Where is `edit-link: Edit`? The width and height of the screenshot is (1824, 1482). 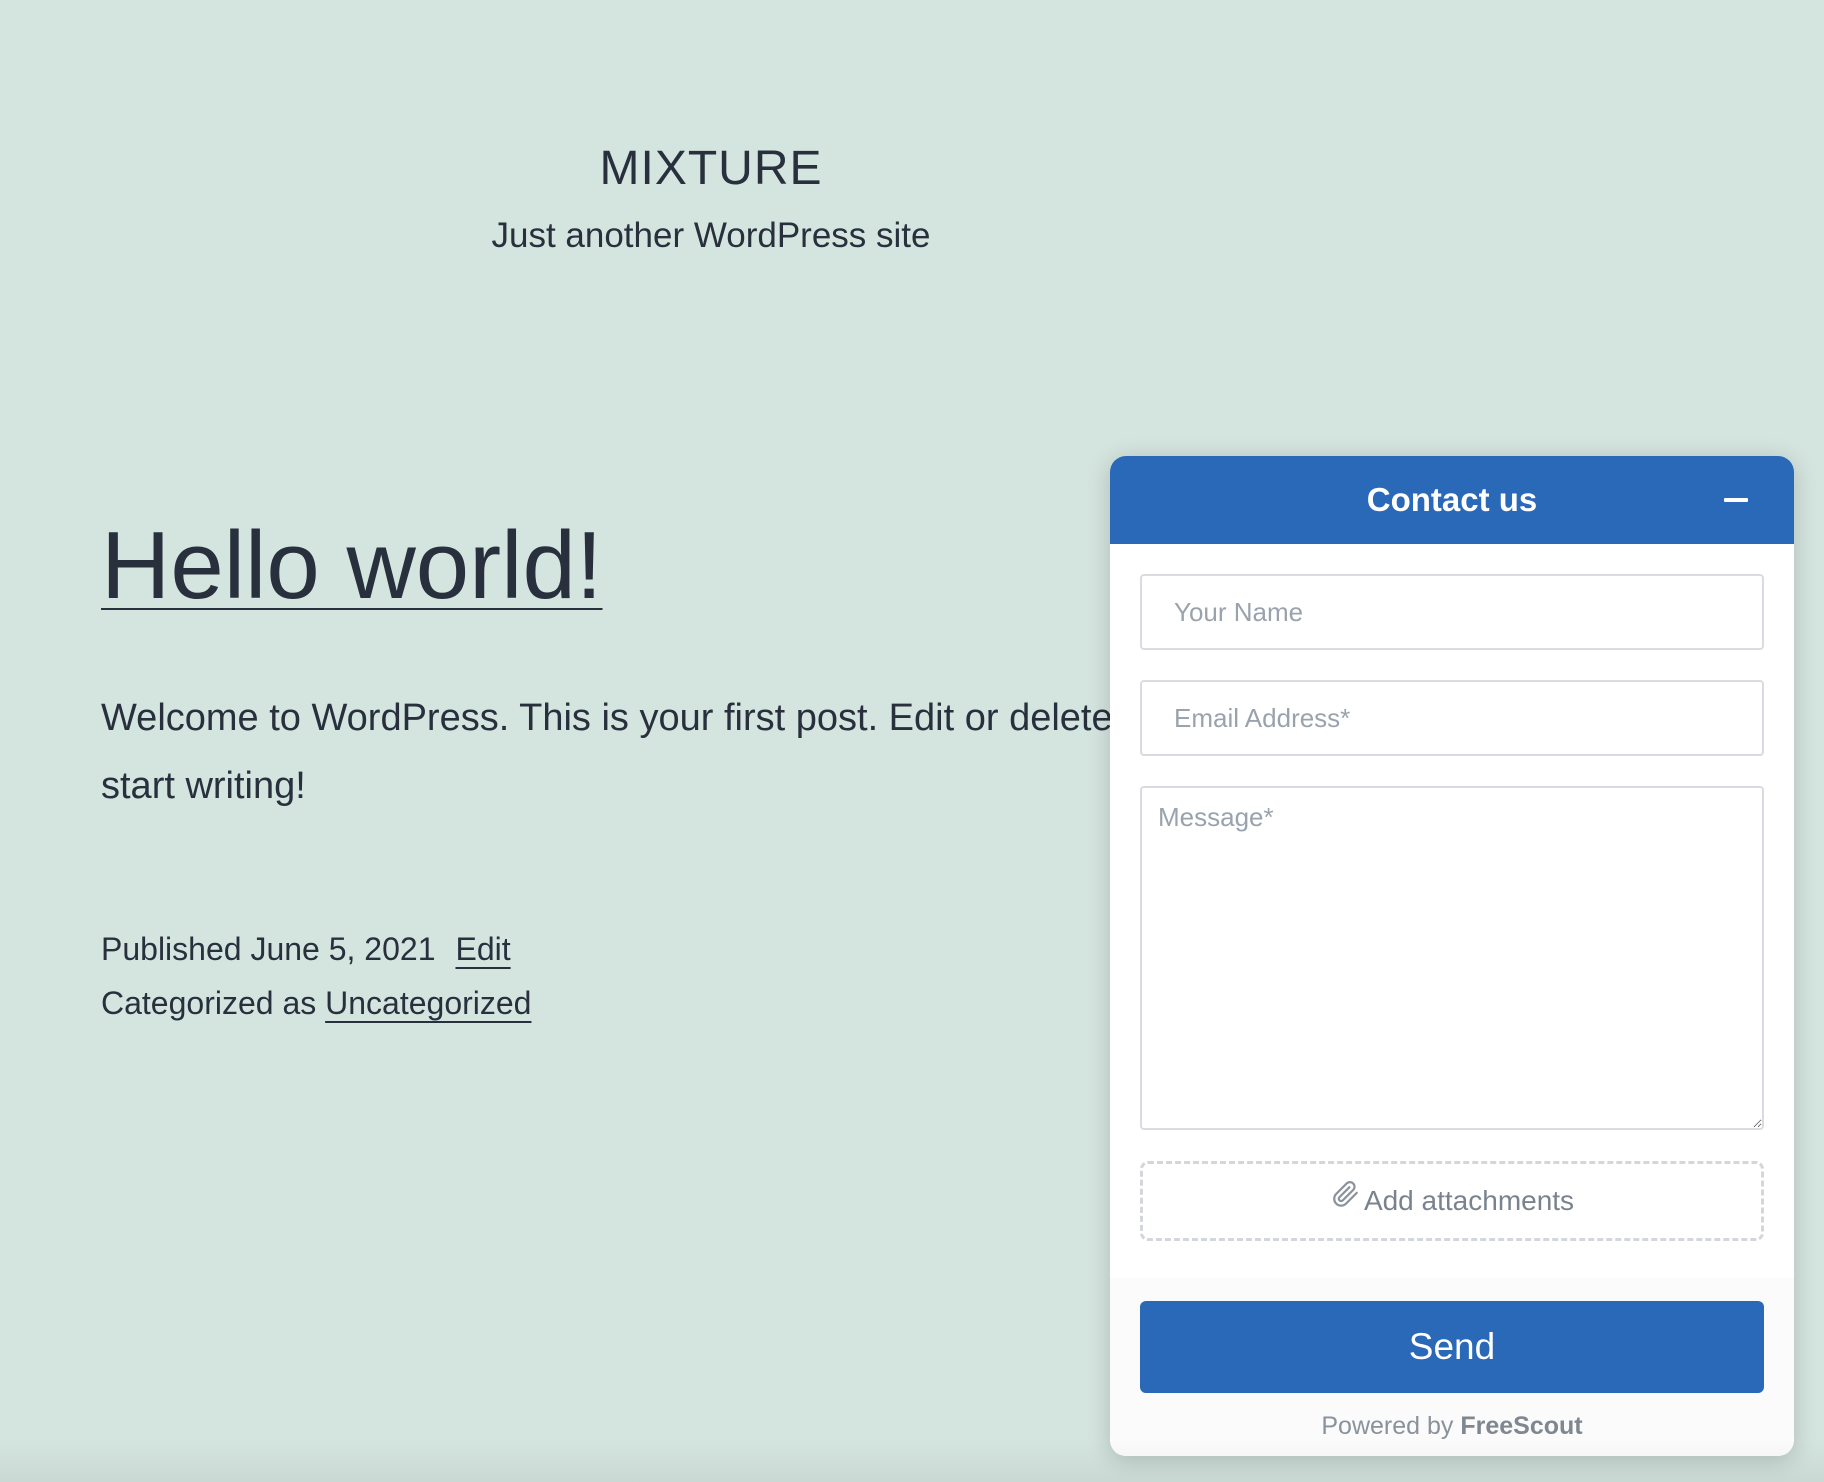
edit-link: Edit is located at coordinates (482, 949).